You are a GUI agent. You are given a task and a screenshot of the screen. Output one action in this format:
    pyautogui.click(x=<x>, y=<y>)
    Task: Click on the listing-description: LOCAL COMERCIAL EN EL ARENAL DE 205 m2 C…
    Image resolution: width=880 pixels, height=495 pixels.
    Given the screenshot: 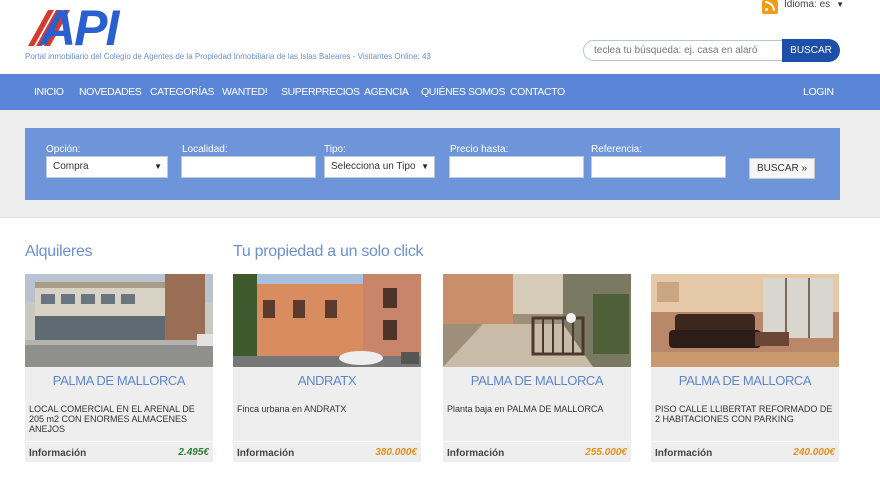 What is the action you would take?
    pyautogui.click(x=112, y=419)
    